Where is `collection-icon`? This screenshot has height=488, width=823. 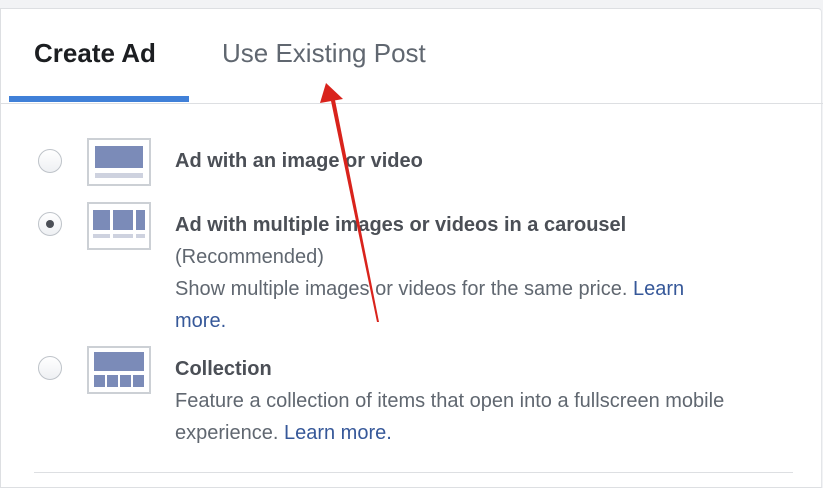
collection-icon is located at coordinates (119, 370).